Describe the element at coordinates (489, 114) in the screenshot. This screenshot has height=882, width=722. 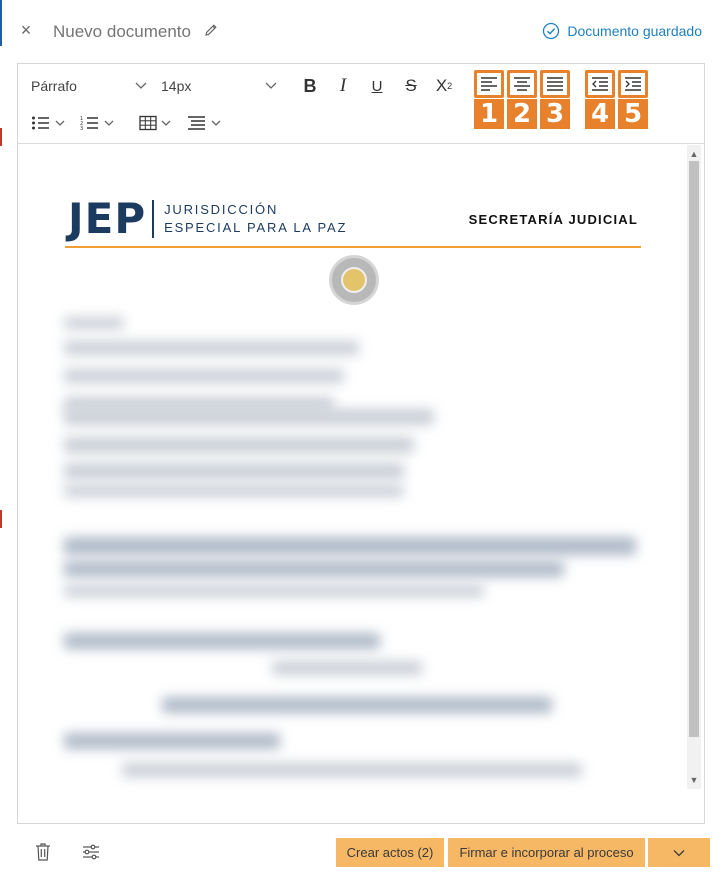
I see `callout-number: 1` at that location.